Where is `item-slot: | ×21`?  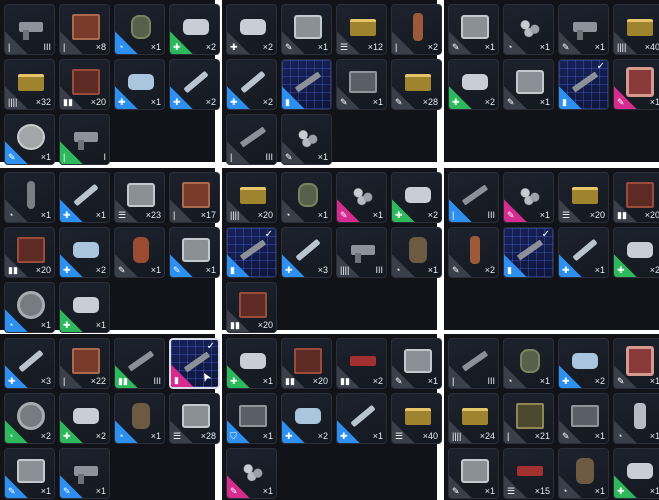 item-slot: | ×21 is located at coordinates (528, 418).